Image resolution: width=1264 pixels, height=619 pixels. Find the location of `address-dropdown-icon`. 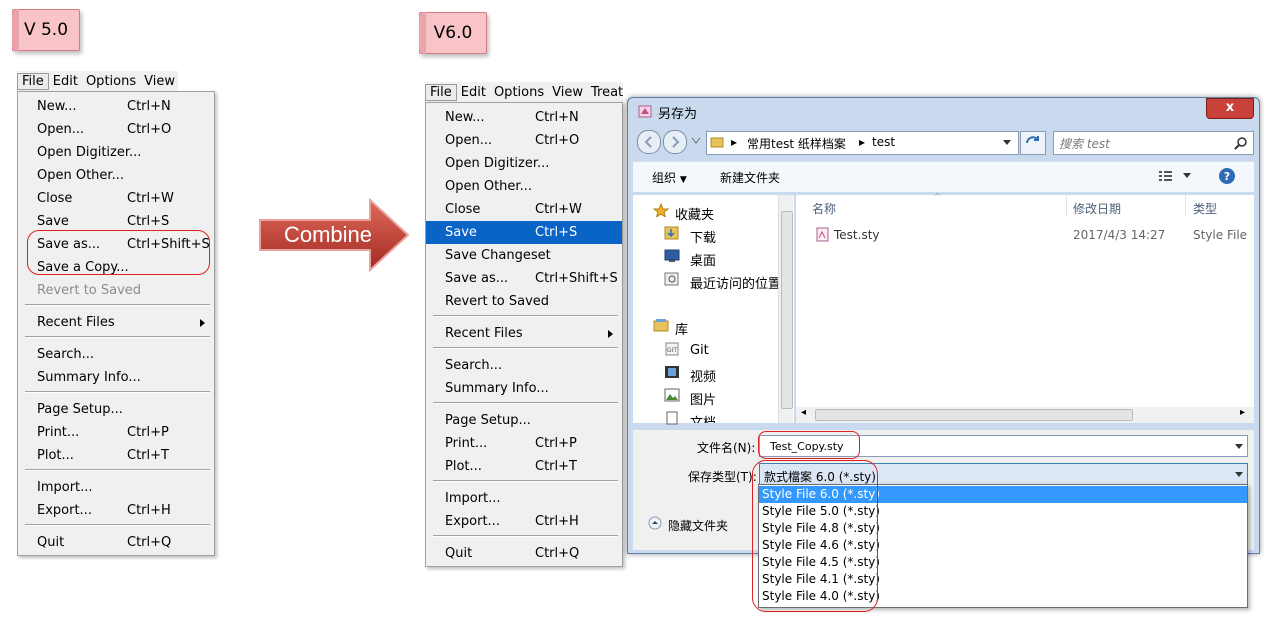

address-dropdown-icon is located at coordinates (1007, 143).